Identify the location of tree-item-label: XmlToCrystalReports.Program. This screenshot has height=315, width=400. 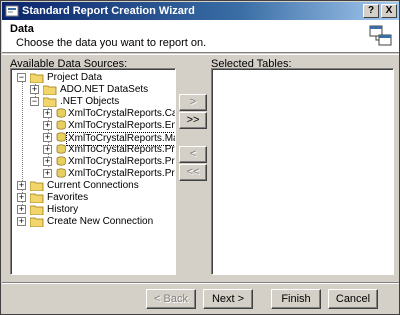
(121, 149).